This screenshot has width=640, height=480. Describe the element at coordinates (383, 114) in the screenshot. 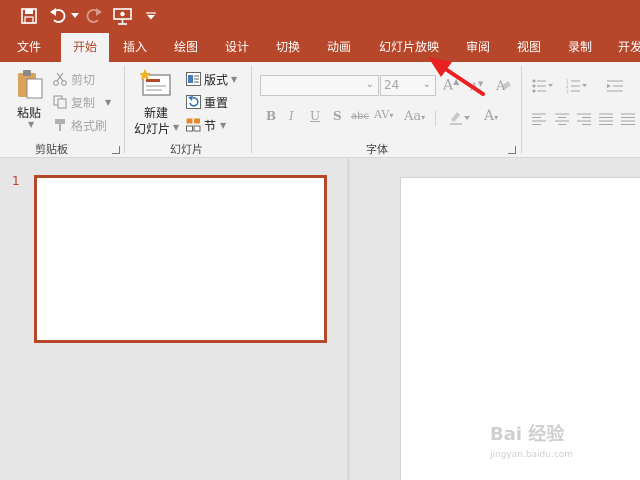

I see `character-spacing-icon: AV▾` at that location.